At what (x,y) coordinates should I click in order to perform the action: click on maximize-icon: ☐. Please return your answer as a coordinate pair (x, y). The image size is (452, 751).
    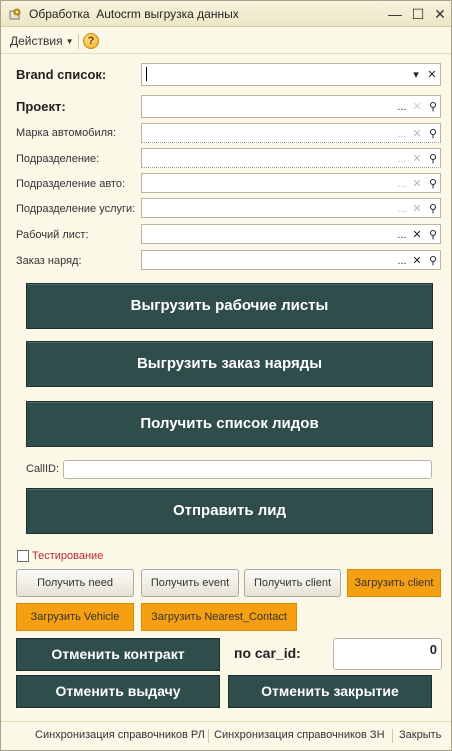
    Looking at the image, I should click on (418, 14).